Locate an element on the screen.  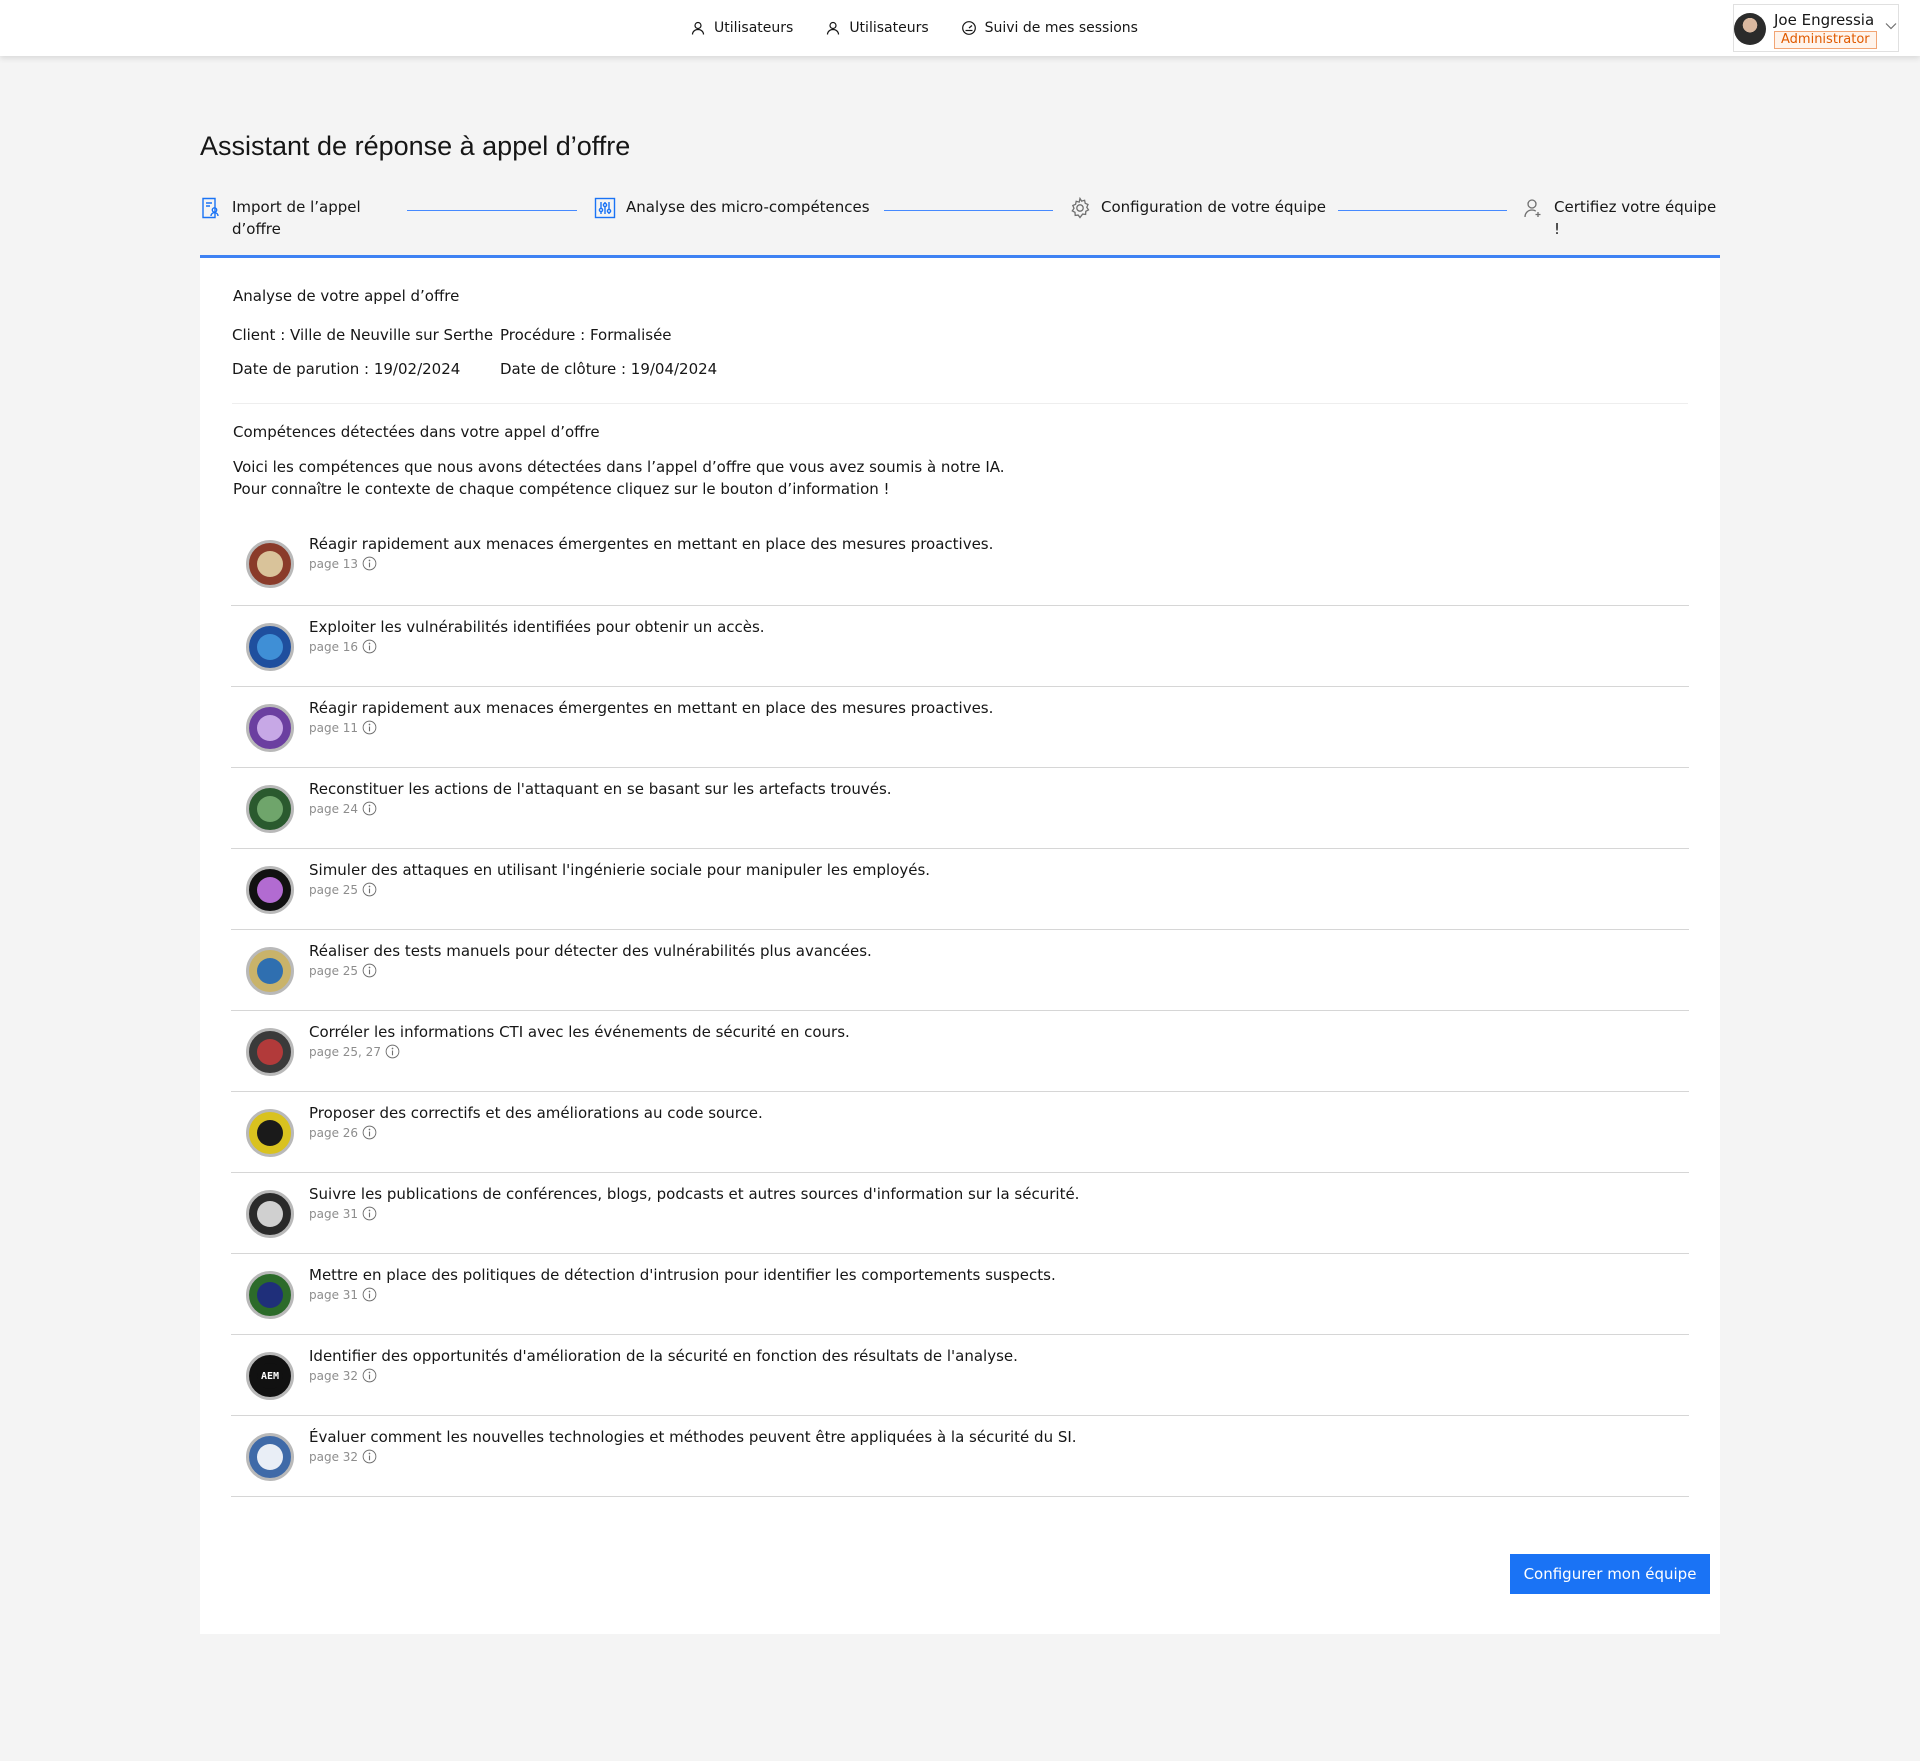
nav-item-users-2: Utilisateurs is located at coordinates (877, 28).